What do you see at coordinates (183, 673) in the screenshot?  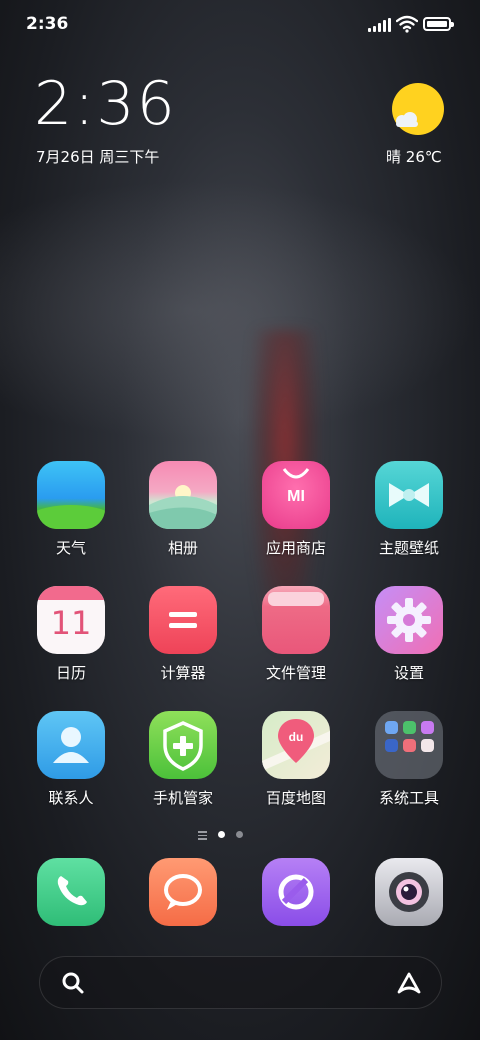 I see `app-label: 计算器` at bounding box center [183, 673].